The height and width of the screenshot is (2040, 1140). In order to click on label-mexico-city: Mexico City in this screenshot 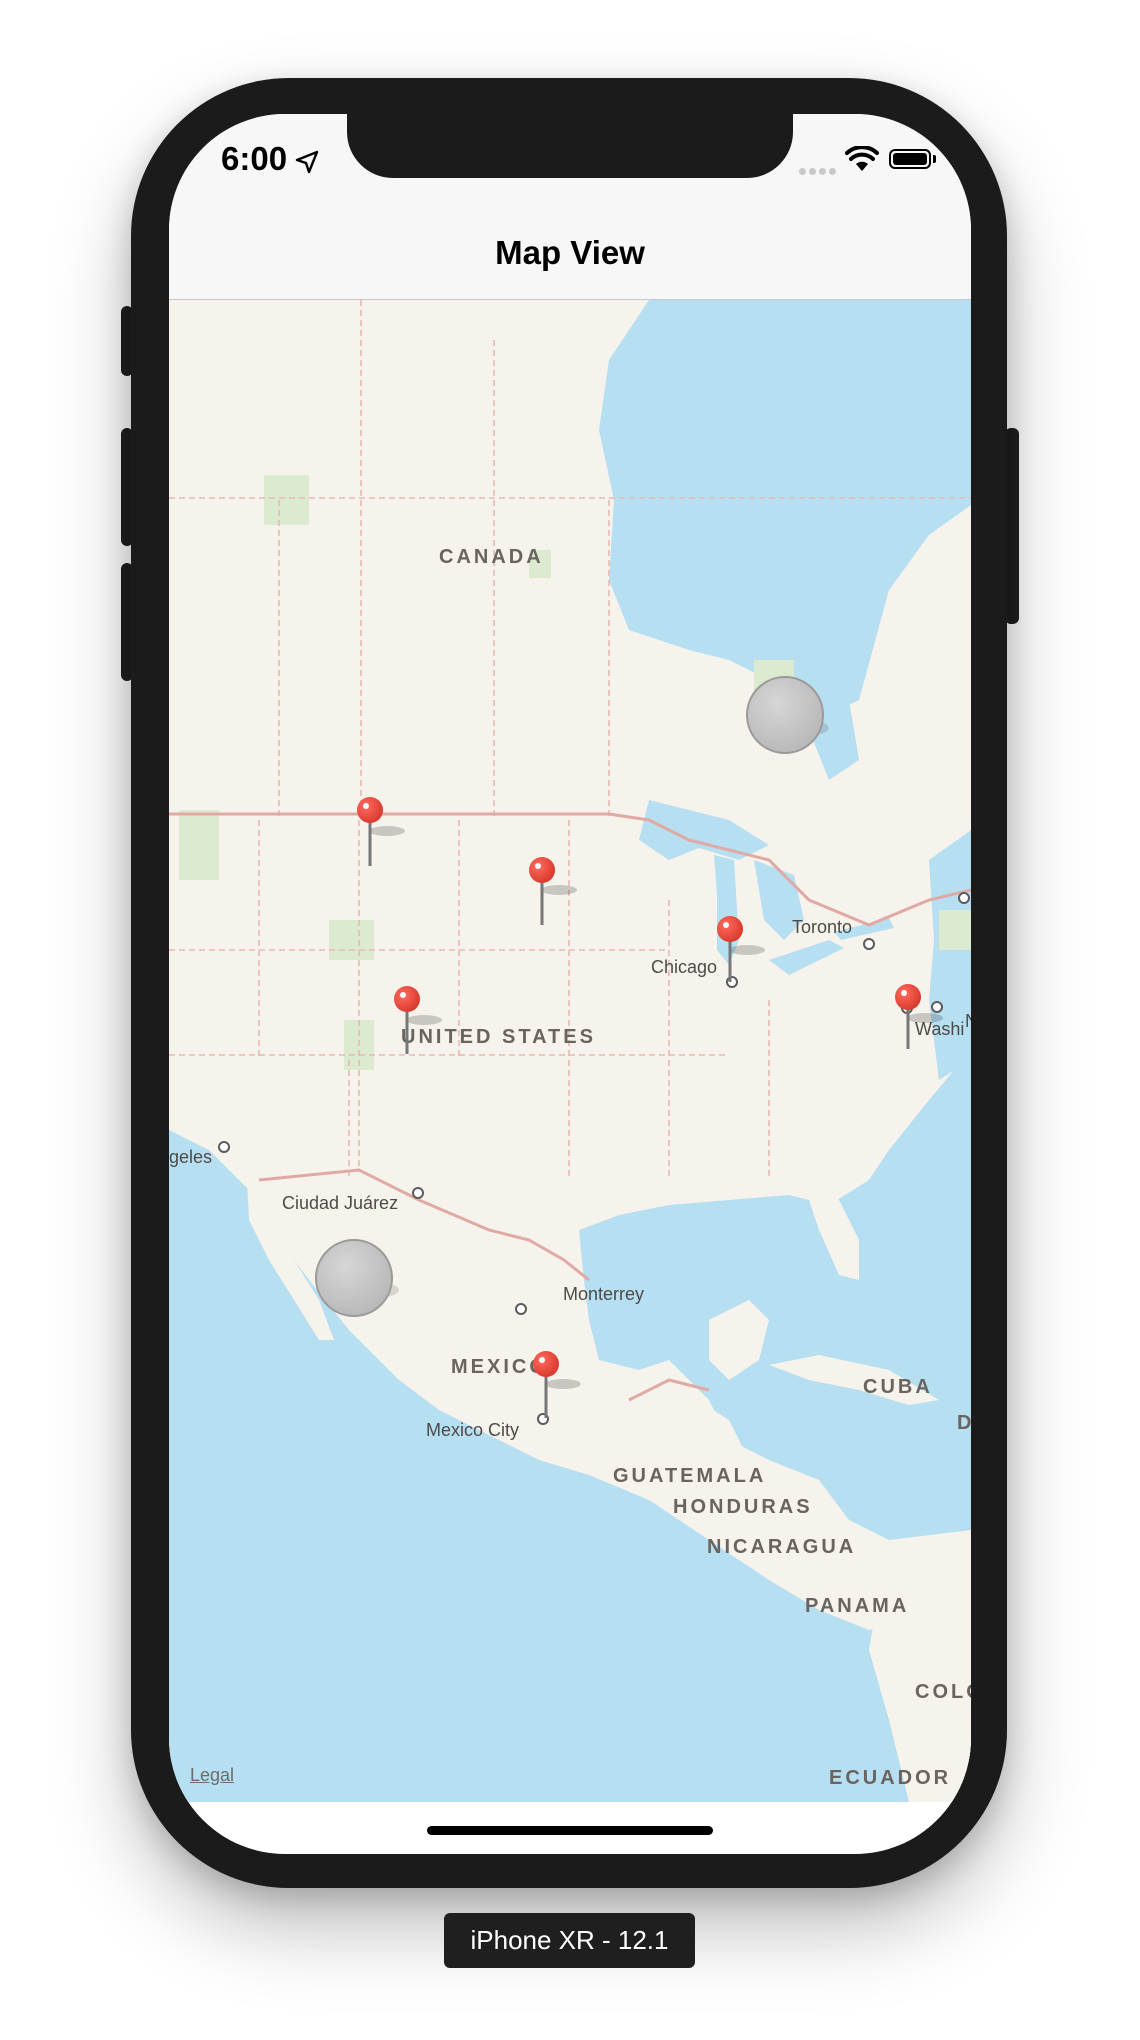, I will do `click(473, 1430)`.